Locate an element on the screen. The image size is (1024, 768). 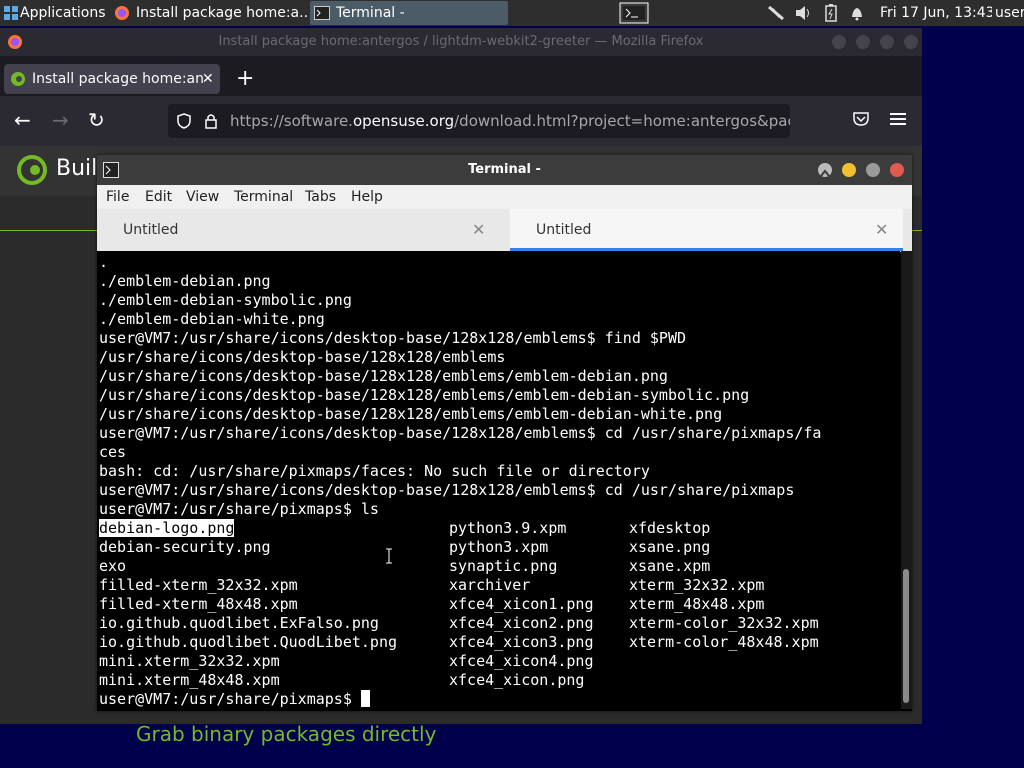
terminal-tab-2: Untitled ✕ is located at coordinates (706, 230).